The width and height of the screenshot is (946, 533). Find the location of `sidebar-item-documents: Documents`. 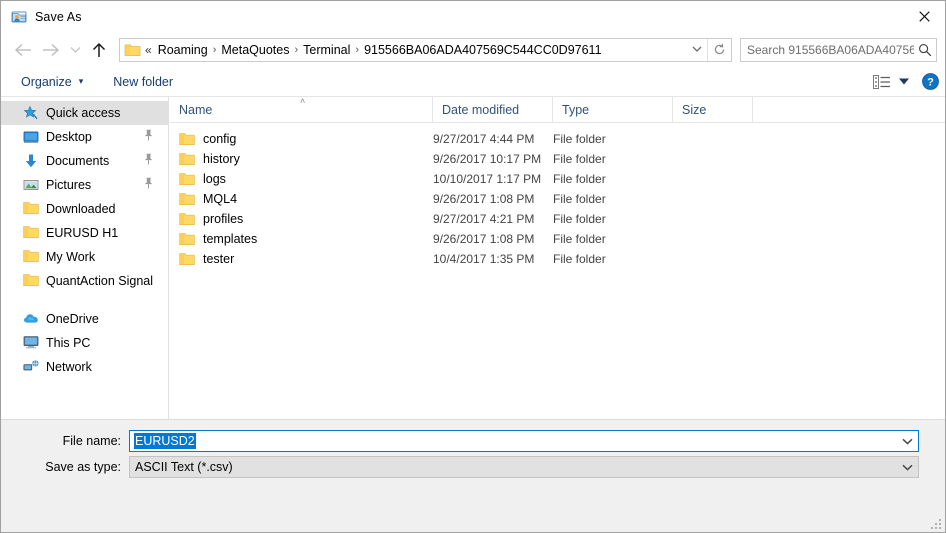

sidebar-item-documents: Documents is located at coordinates (84, 161).